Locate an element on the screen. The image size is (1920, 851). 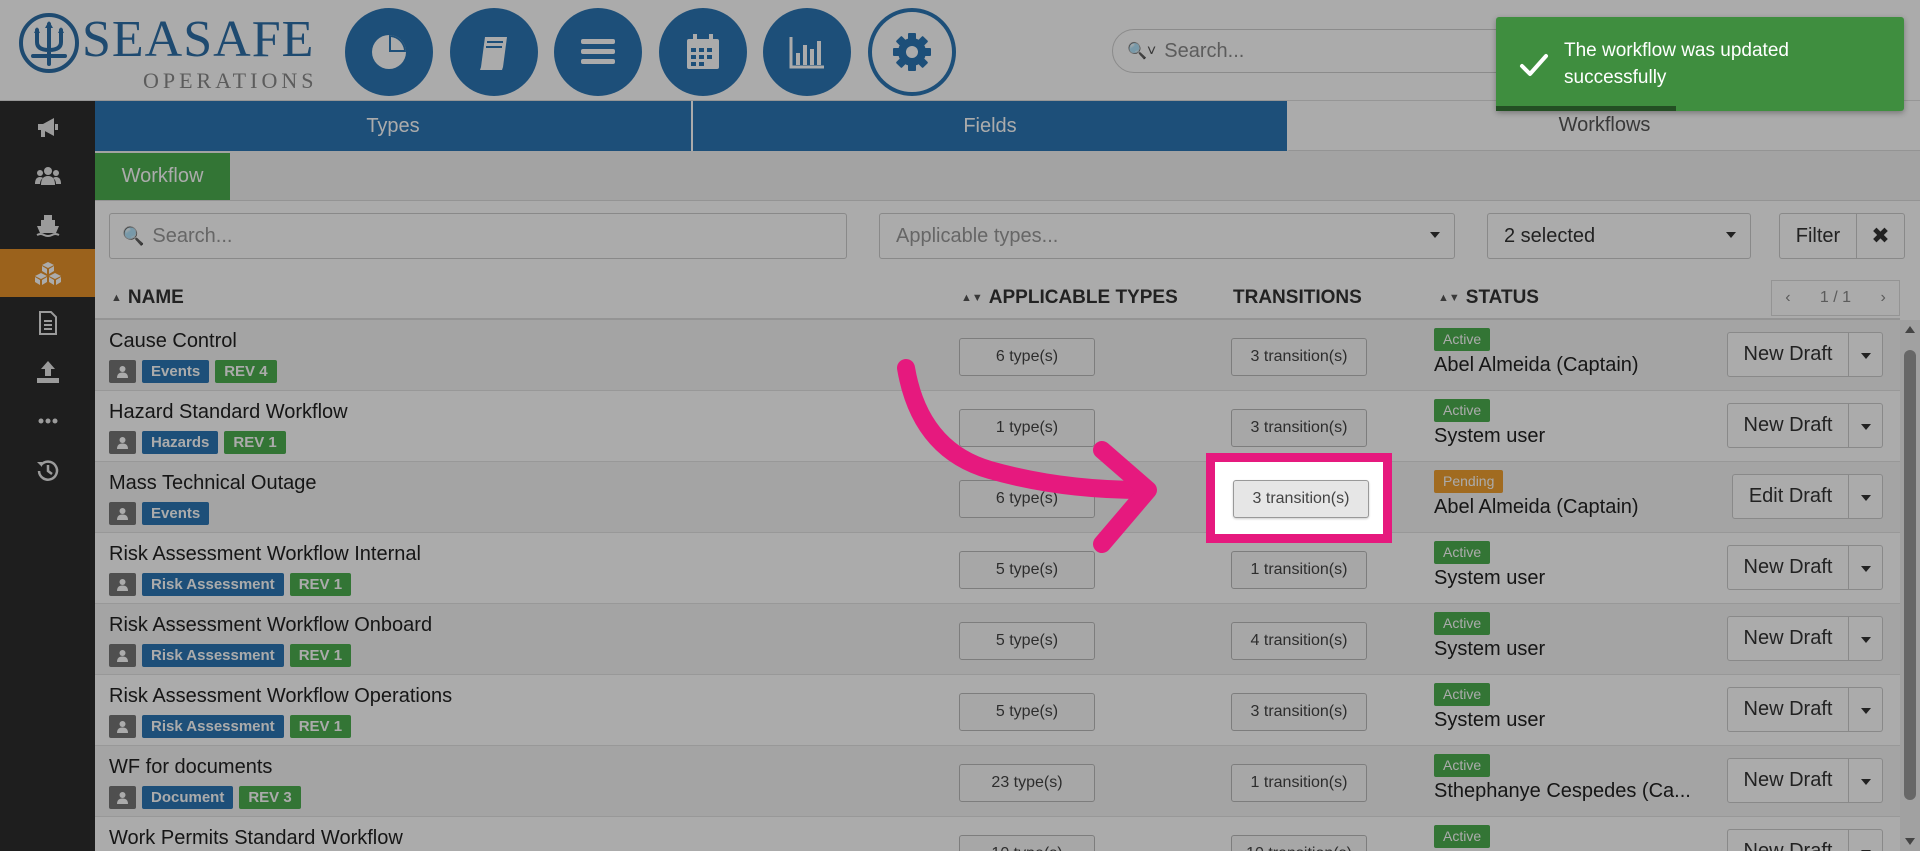
tab-fields: Fields is located at coordinates (989, 126).